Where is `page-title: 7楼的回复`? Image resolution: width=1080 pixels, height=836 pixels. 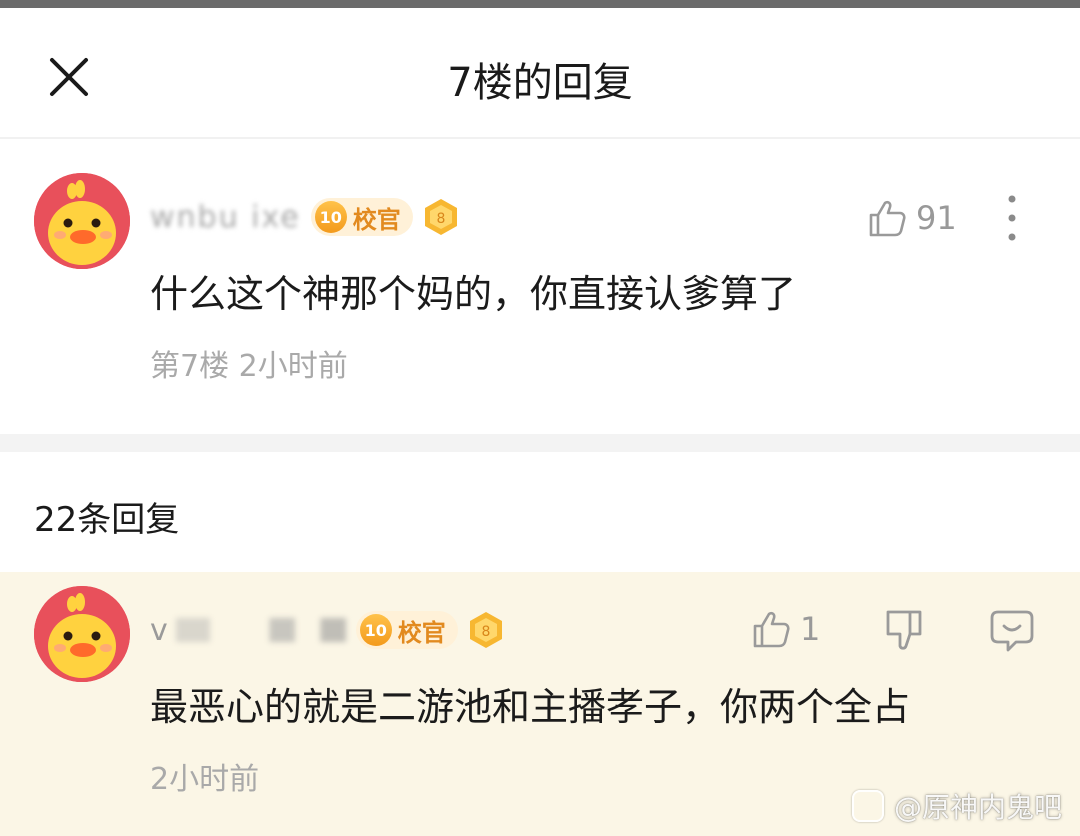
page-title: 7楼的回复 is located at coordinates (540, 83).